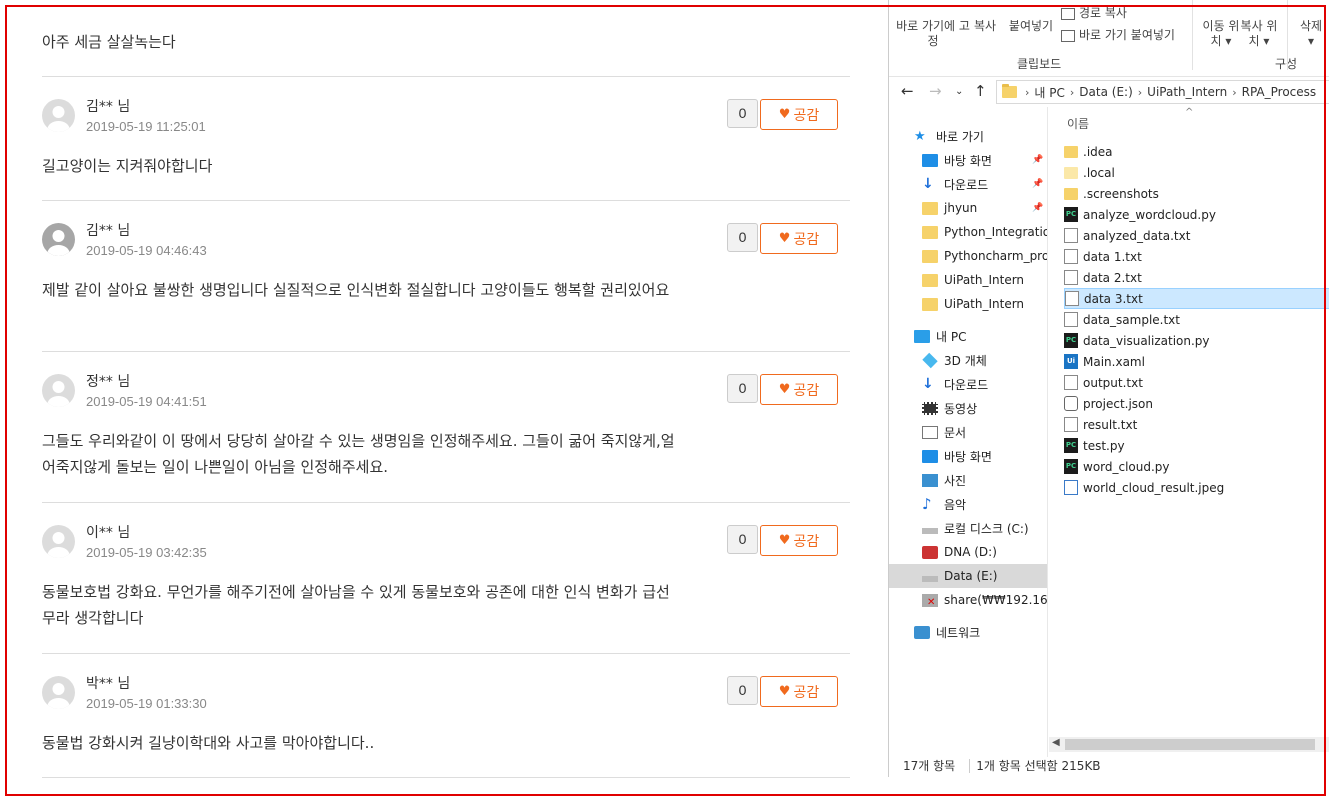 The height and width of the screenshot is (801, 1329). I want to click on nav-item: 바탕 화면 📌, so click(968, 160).